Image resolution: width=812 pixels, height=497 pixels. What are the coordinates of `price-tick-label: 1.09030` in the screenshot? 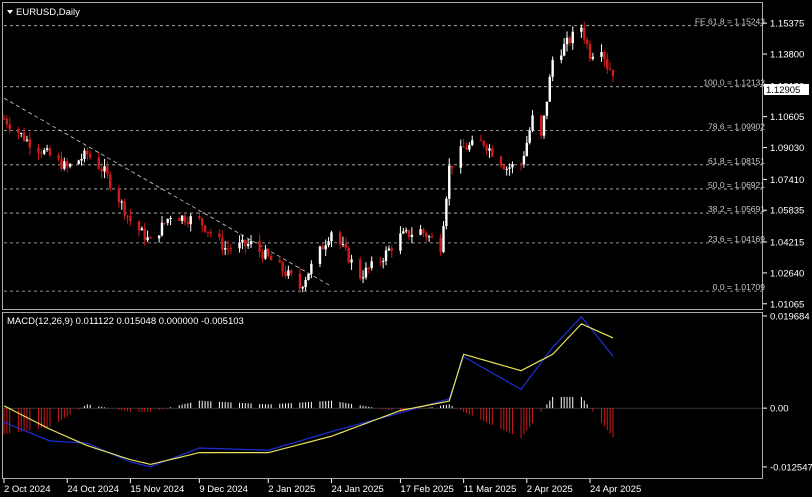 It's located at (787, 148).